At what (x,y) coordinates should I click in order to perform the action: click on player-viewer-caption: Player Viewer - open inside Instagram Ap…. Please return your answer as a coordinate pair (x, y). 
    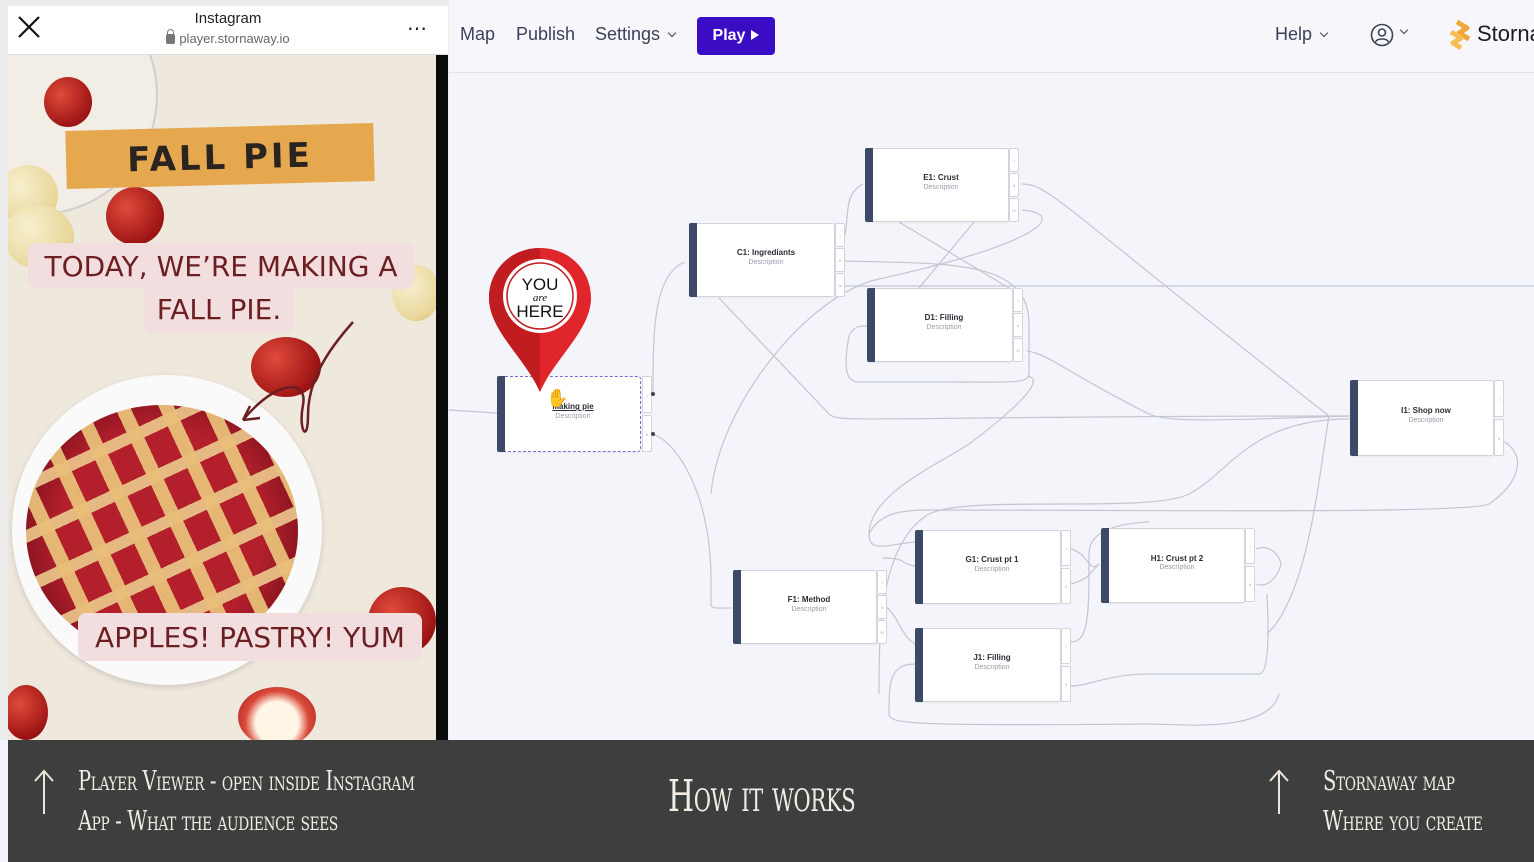
    Looking at the image, I should click on (246, 802).